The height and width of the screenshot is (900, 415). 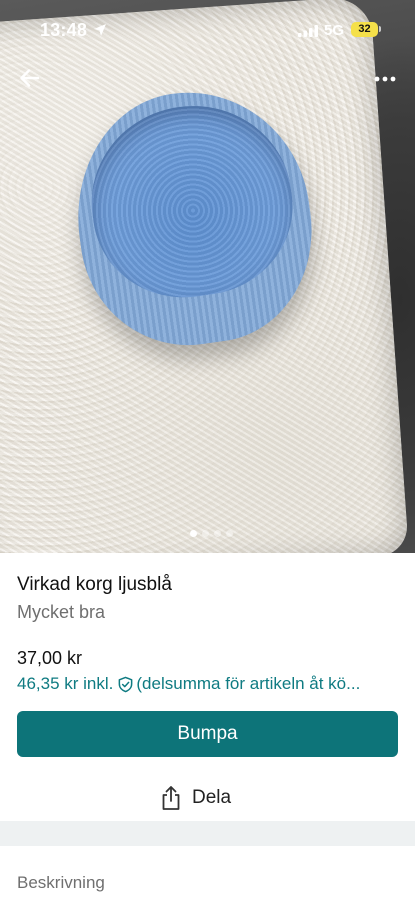 What do you see at coordinates (171, 798) in the screenshot?
I see `share-icon` at bounding box center [171, 798].